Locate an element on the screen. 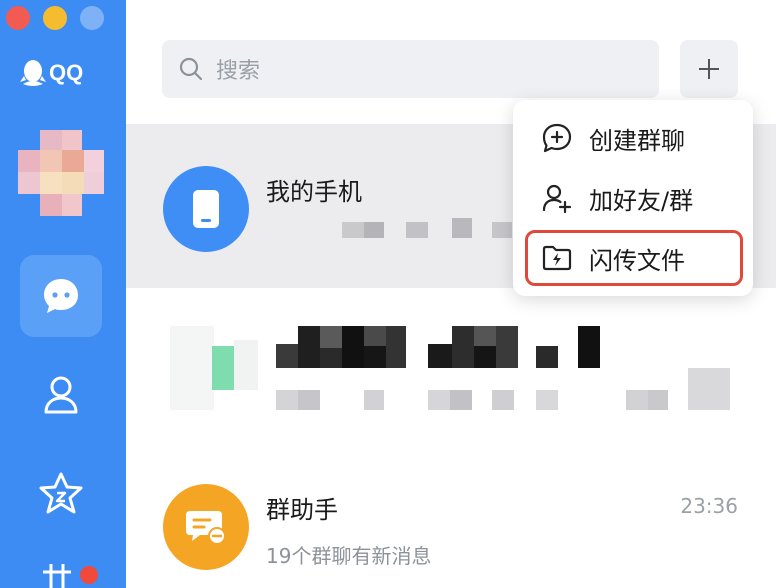  menu-item-label: 加好友/群 is located at coordinates (641, 200).